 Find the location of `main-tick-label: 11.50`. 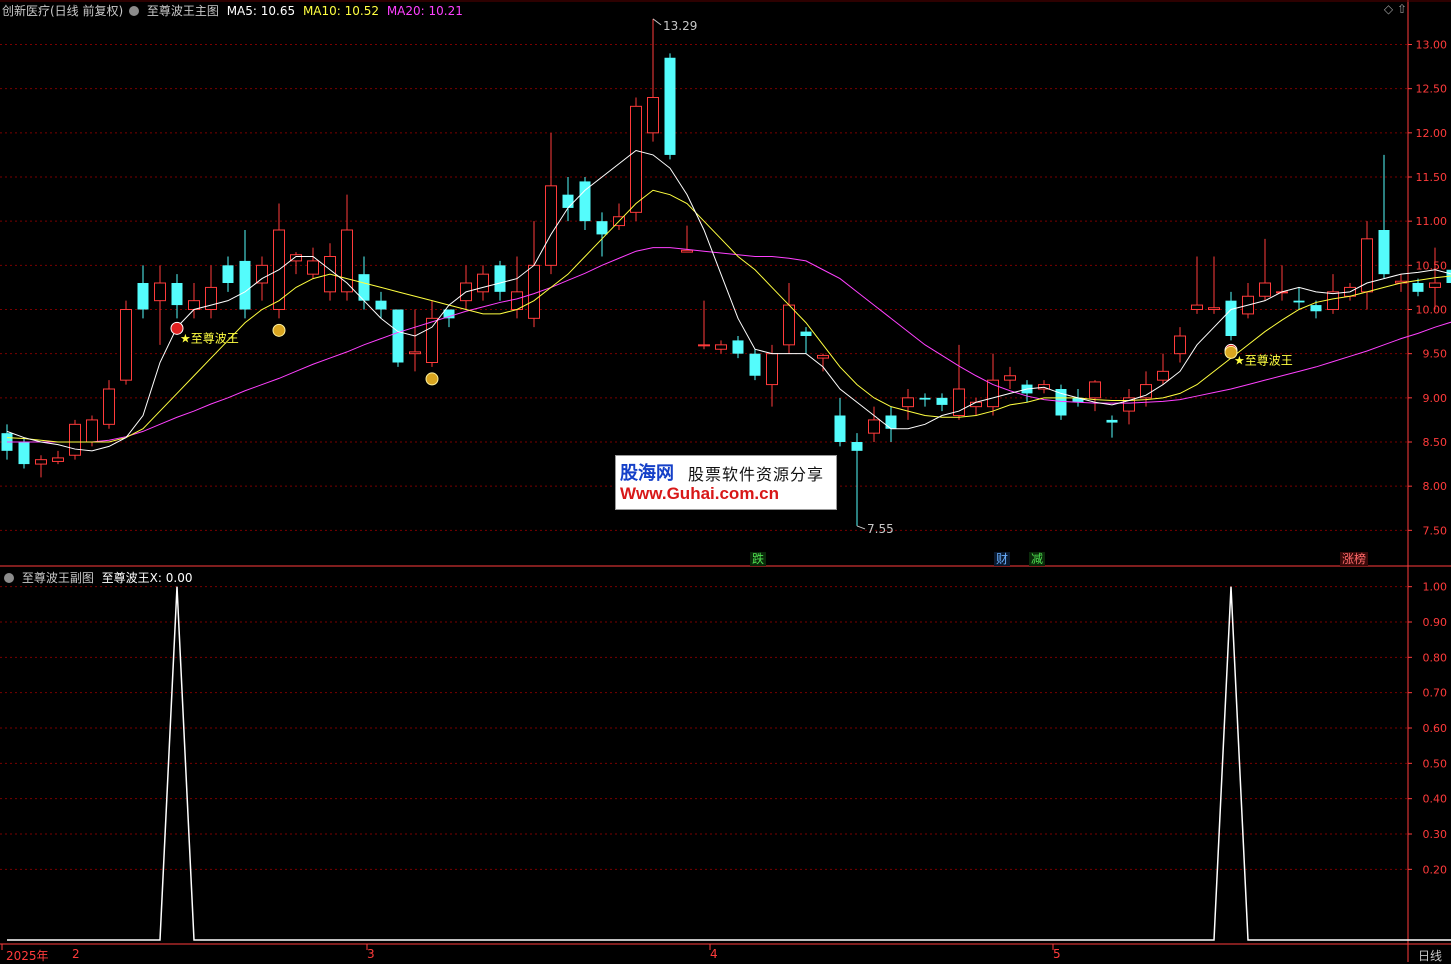

main-tick-label: 11.50 is located at coordinates (1432, 177).